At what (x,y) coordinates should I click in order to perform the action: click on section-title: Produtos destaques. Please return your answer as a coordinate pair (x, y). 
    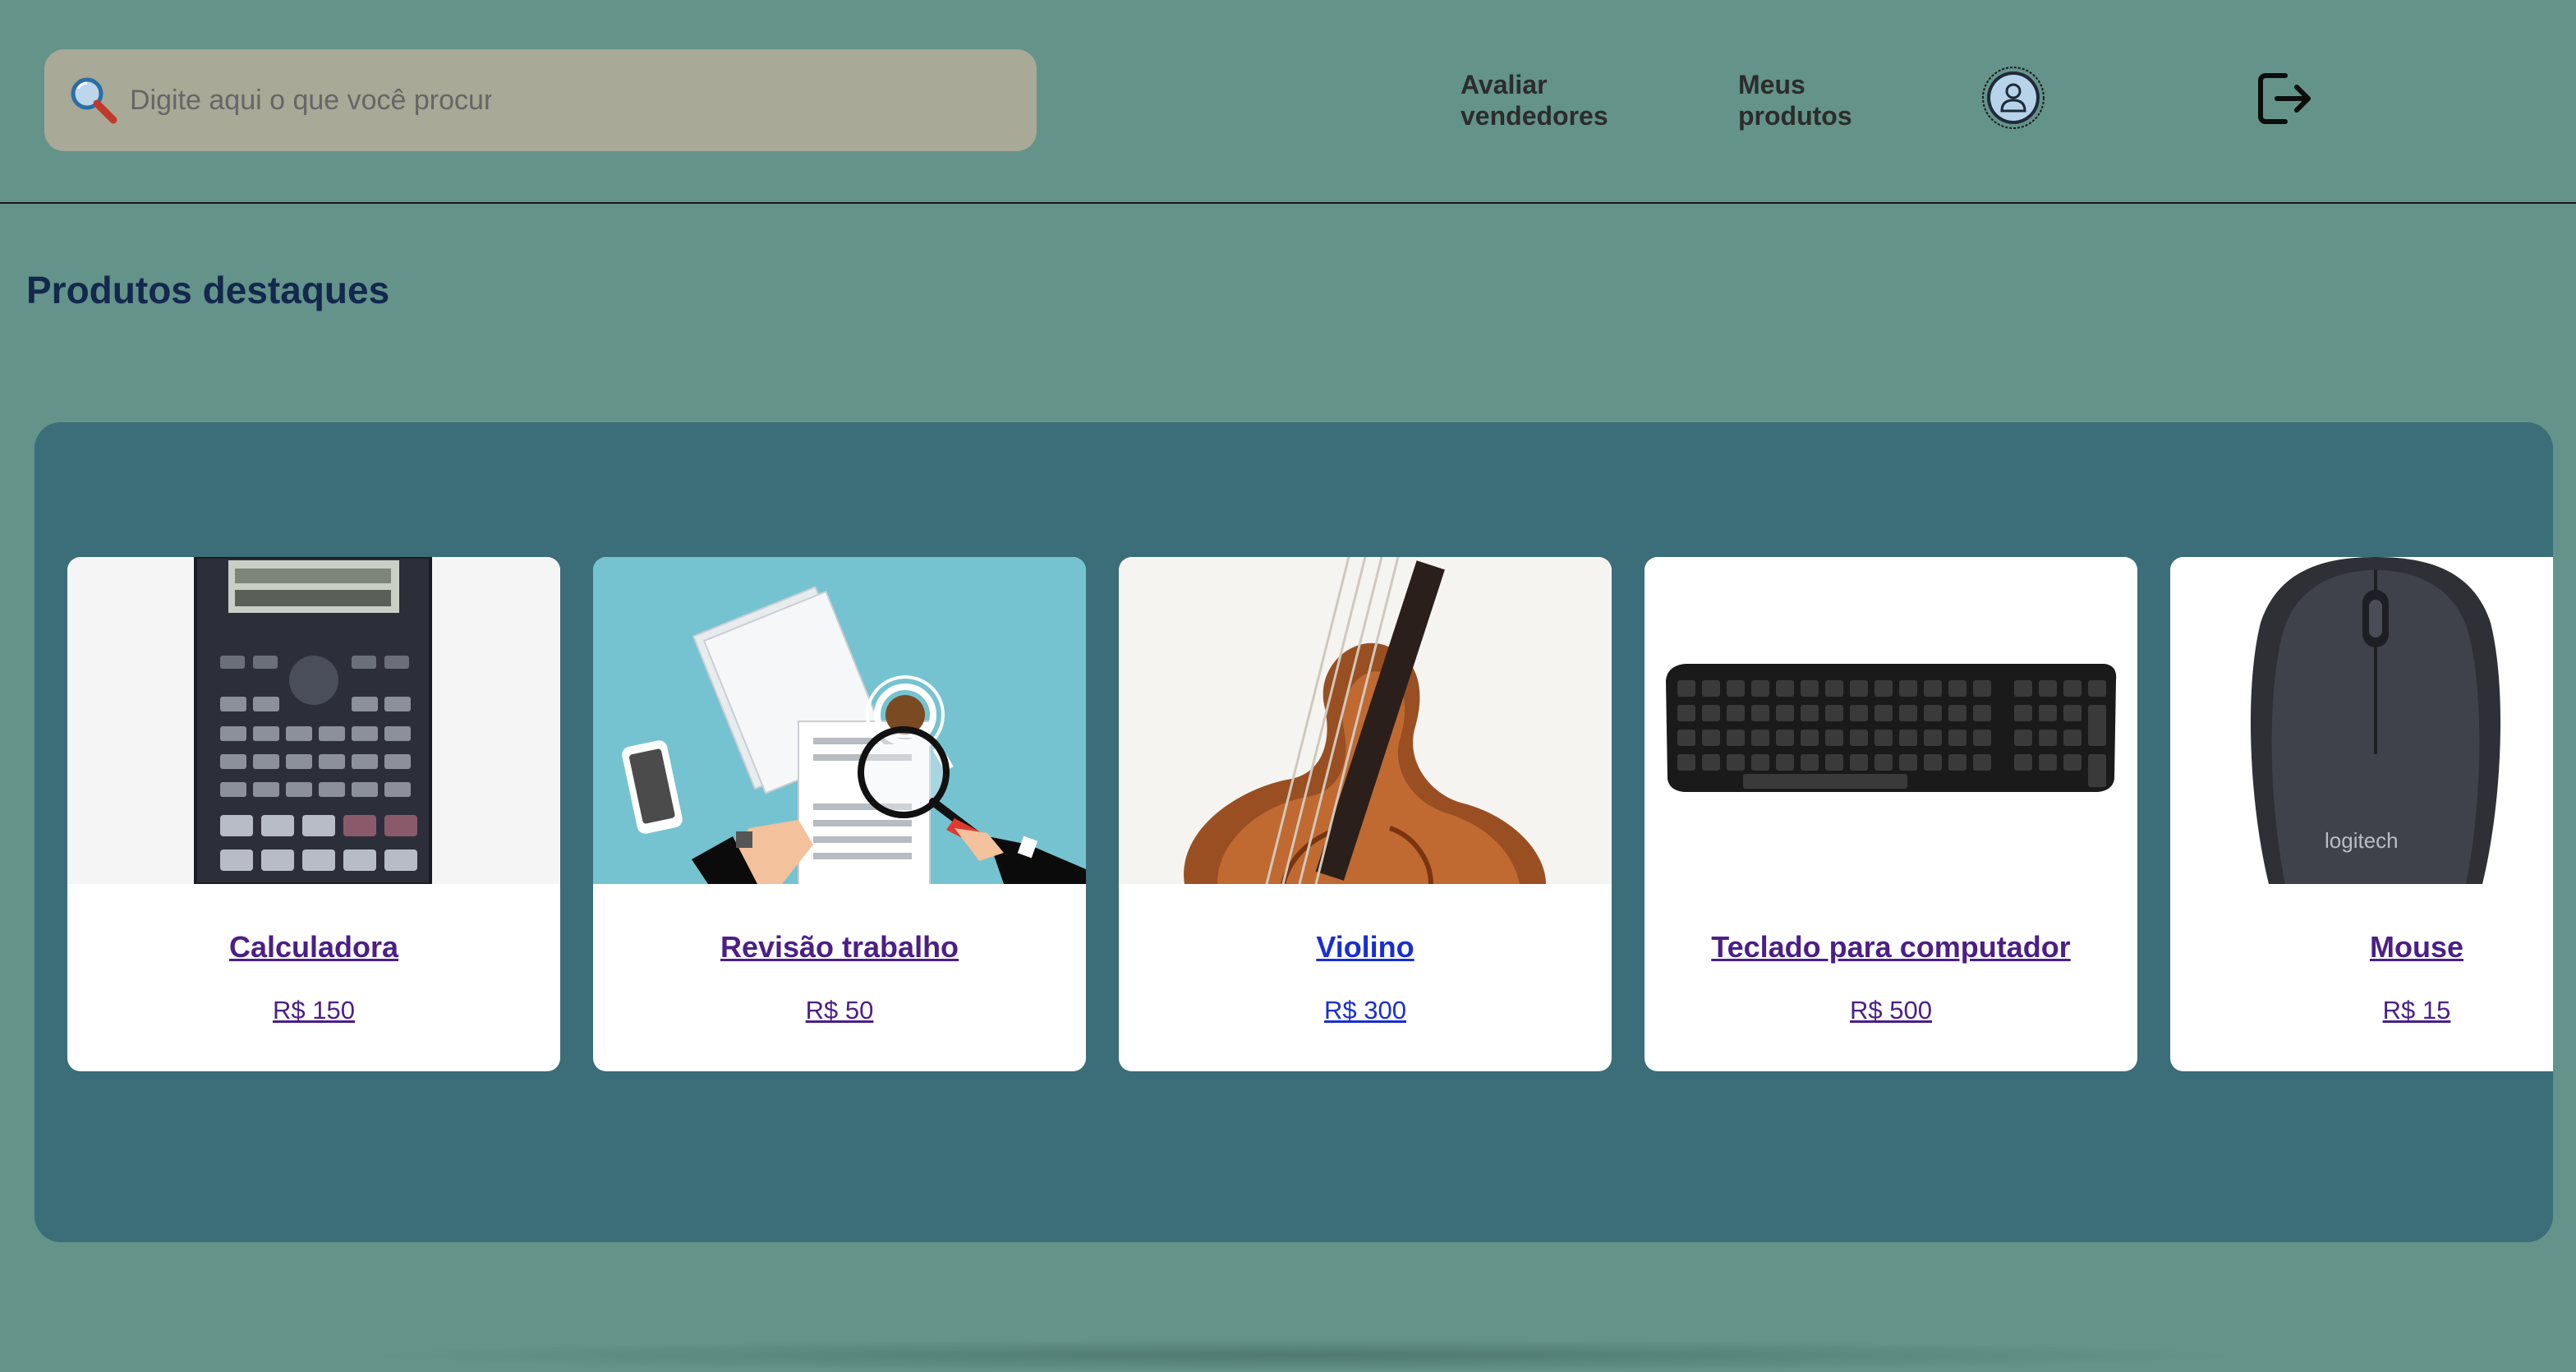
    Looking at the image, I should click on (208, 290).